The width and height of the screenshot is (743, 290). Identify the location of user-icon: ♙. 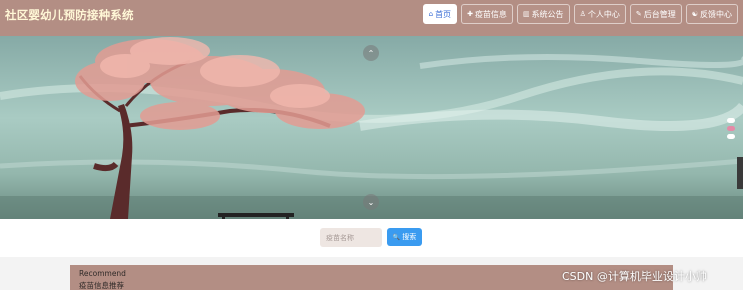
(582, 13).